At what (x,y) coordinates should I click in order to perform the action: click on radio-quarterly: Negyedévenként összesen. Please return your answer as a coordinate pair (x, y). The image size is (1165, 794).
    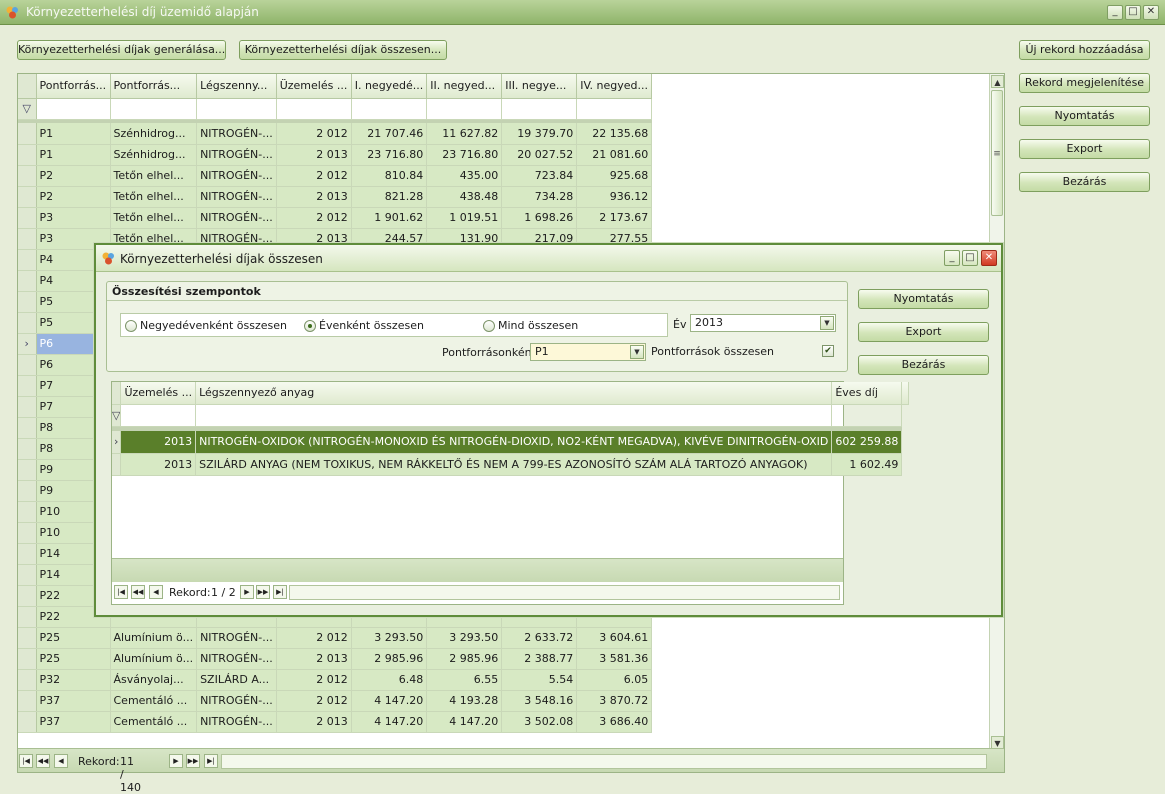
    Looking at the image, I should click on (206, 325).